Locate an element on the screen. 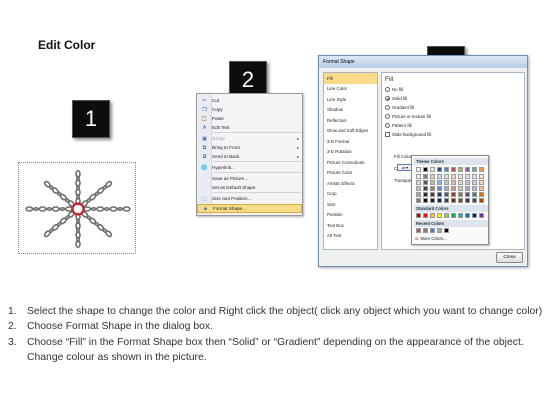 The width and height of the screenshot is (560, 420). nav-item-fill: Fill is located at coordinates (350, 78).